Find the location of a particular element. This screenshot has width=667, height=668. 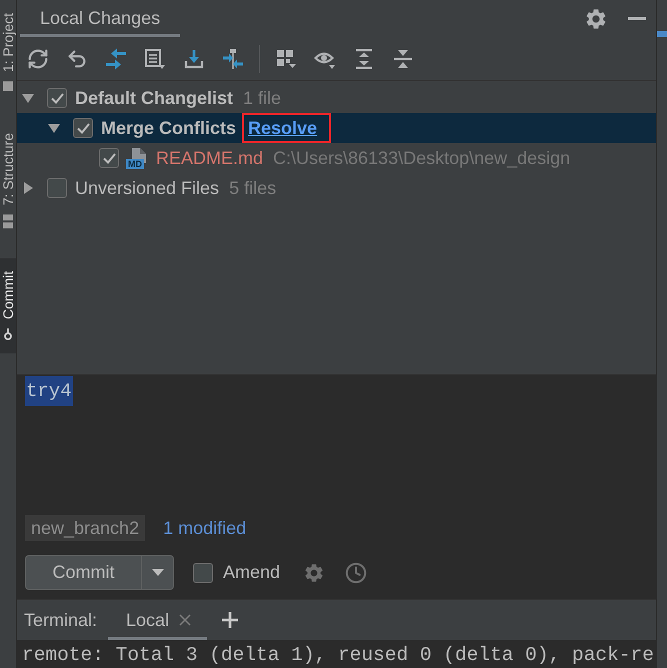

file-name: README.md is located at coordinates (210, 158).